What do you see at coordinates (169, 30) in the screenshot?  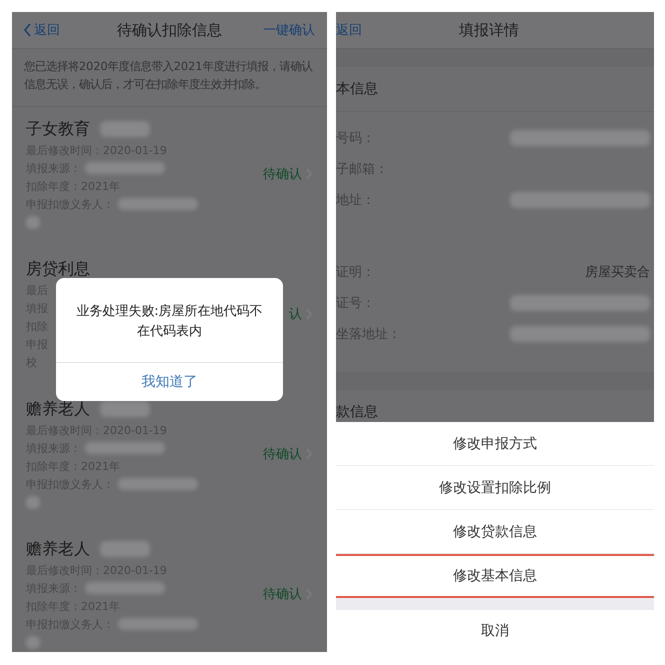 I see `screen-title: 待确认扣除信息` at bounding box center [169, 30].